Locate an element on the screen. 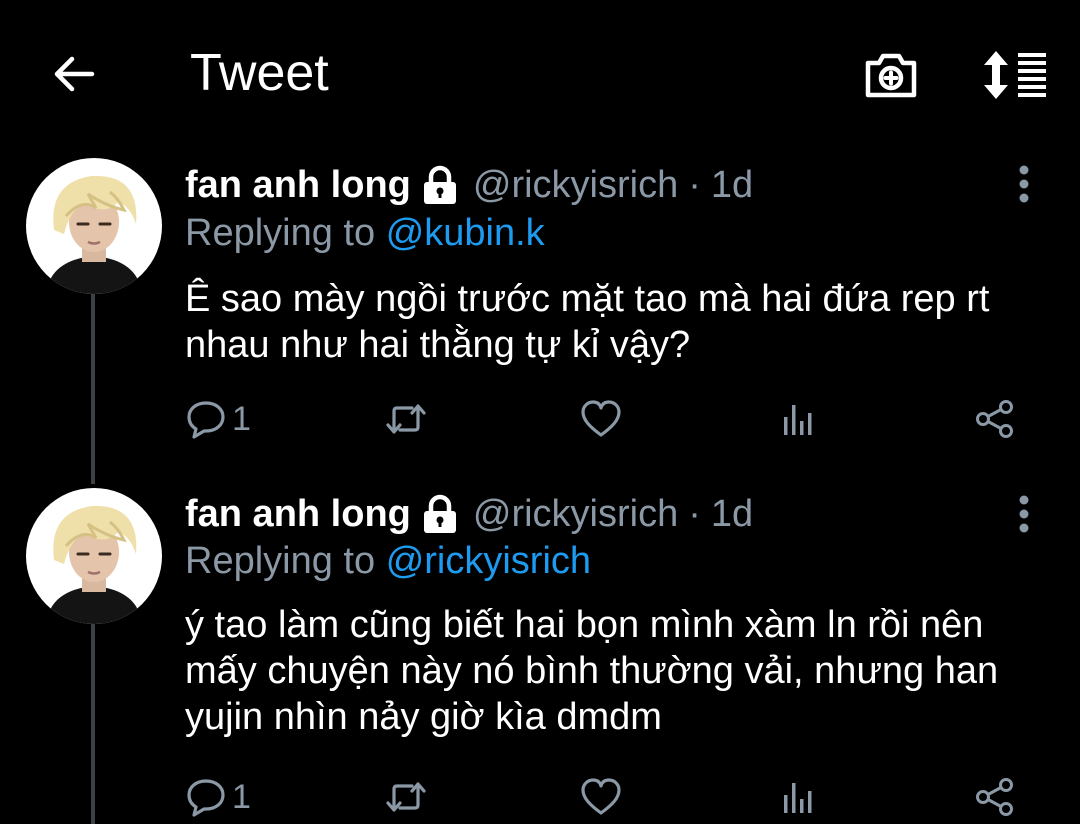 The image size is (1080, 824). back-button is located at coordinates (74, 74).